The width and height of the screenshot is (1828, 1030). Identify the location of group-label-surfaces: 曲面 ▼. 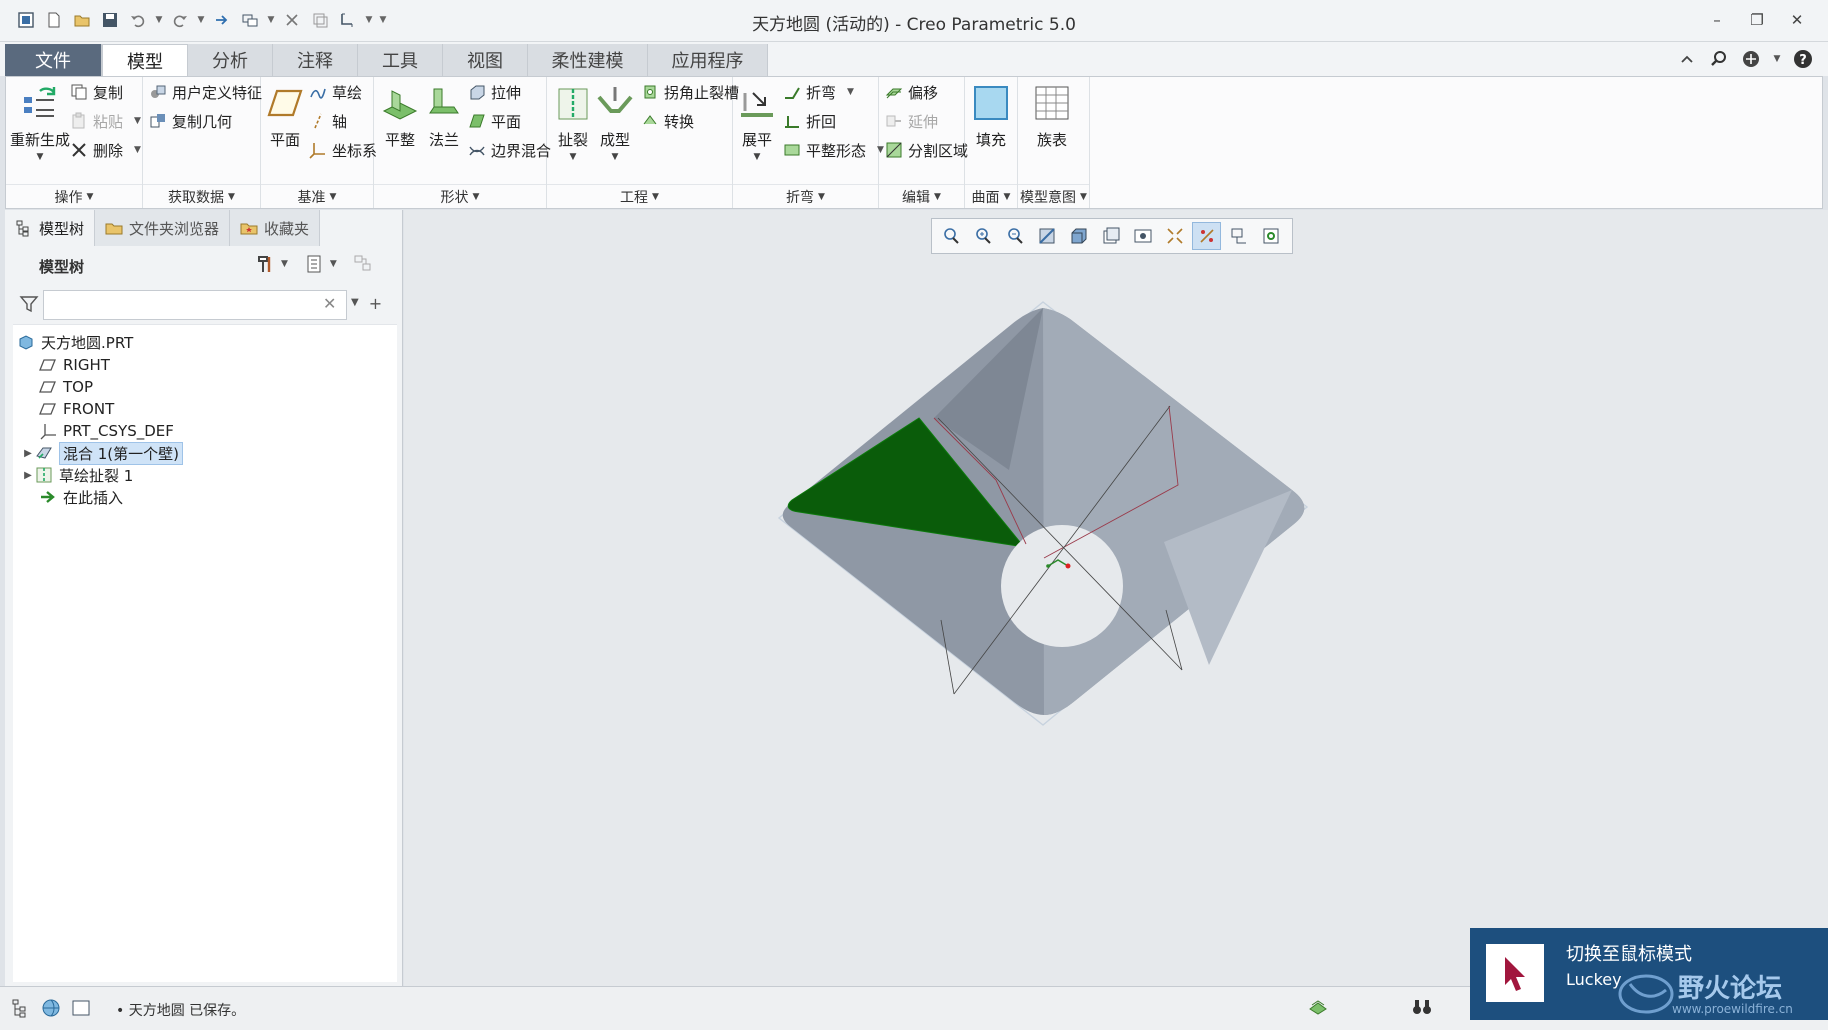
(991, 196).